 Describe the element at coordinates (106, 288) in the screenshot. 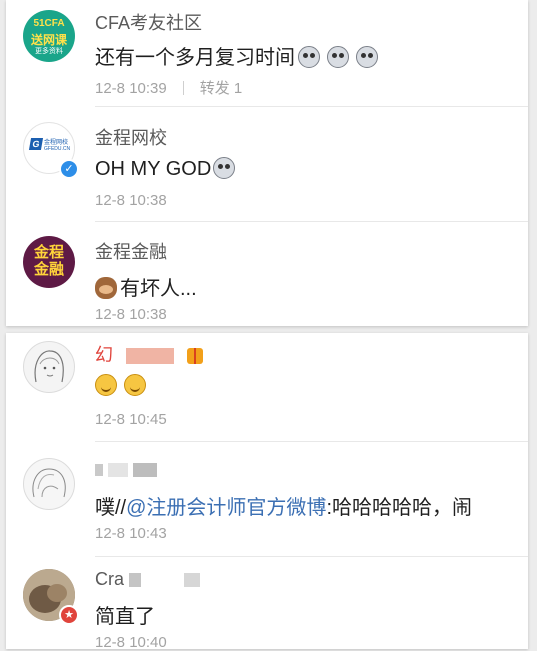

I see `monkey-face-icon` at that location.